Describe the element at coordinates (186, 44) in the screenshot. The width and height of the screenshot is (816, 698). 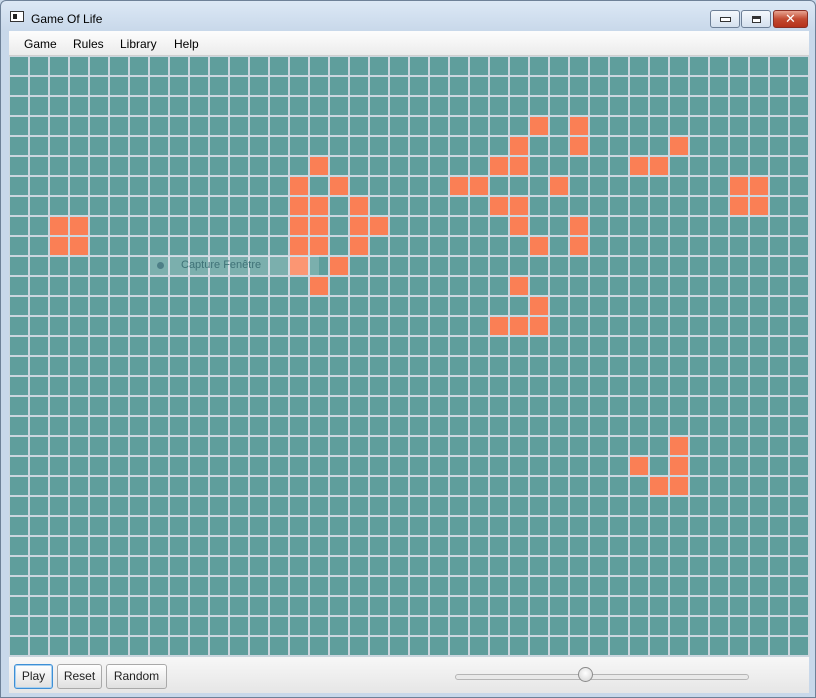
I see `menu-help: Help` at that location.